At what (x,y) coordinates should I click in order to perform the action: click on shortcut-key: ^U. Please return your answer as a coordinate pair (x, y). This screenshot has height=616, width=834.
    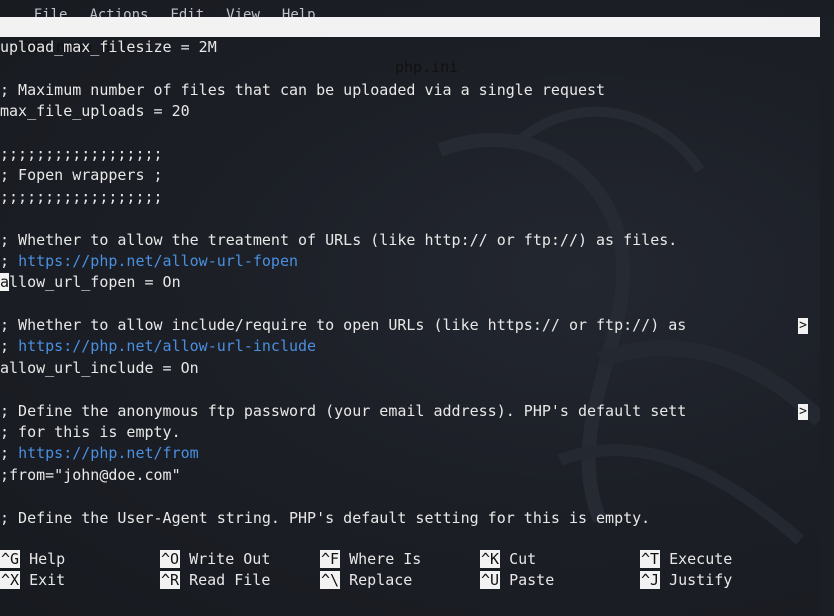
    Looking at the image, I should click on (490, 580).